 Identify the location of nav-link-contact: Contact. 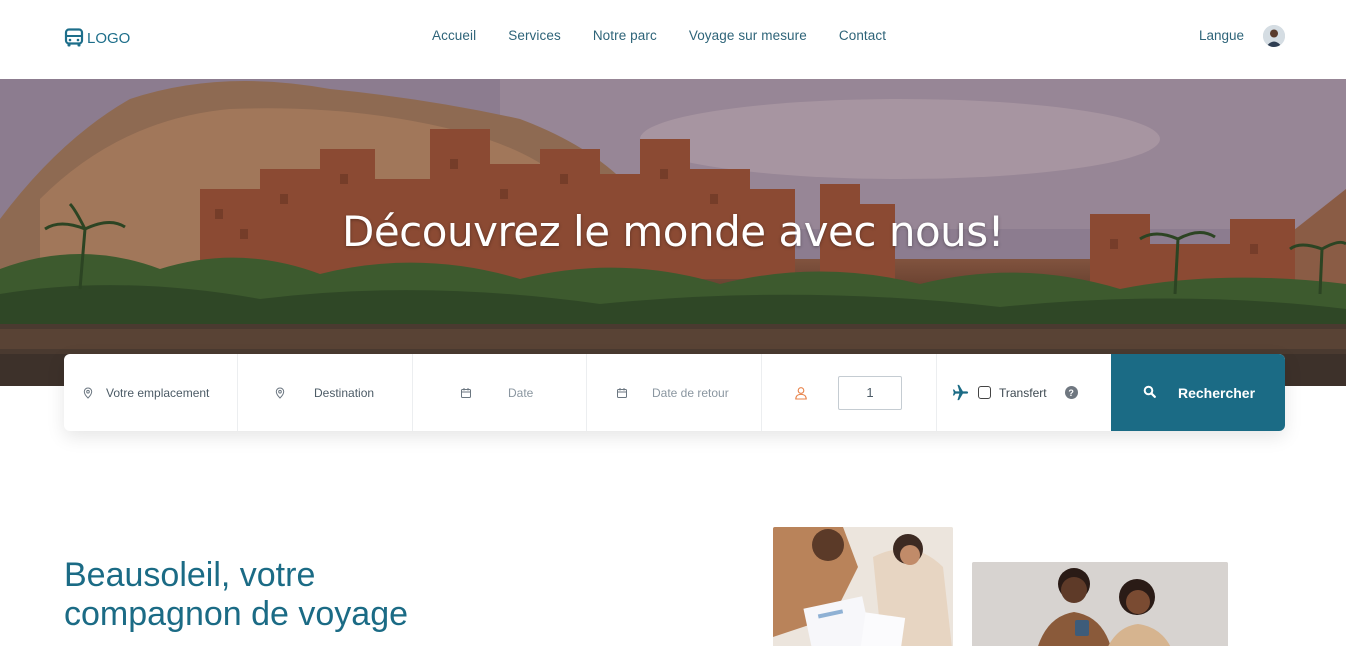
(862, 35).